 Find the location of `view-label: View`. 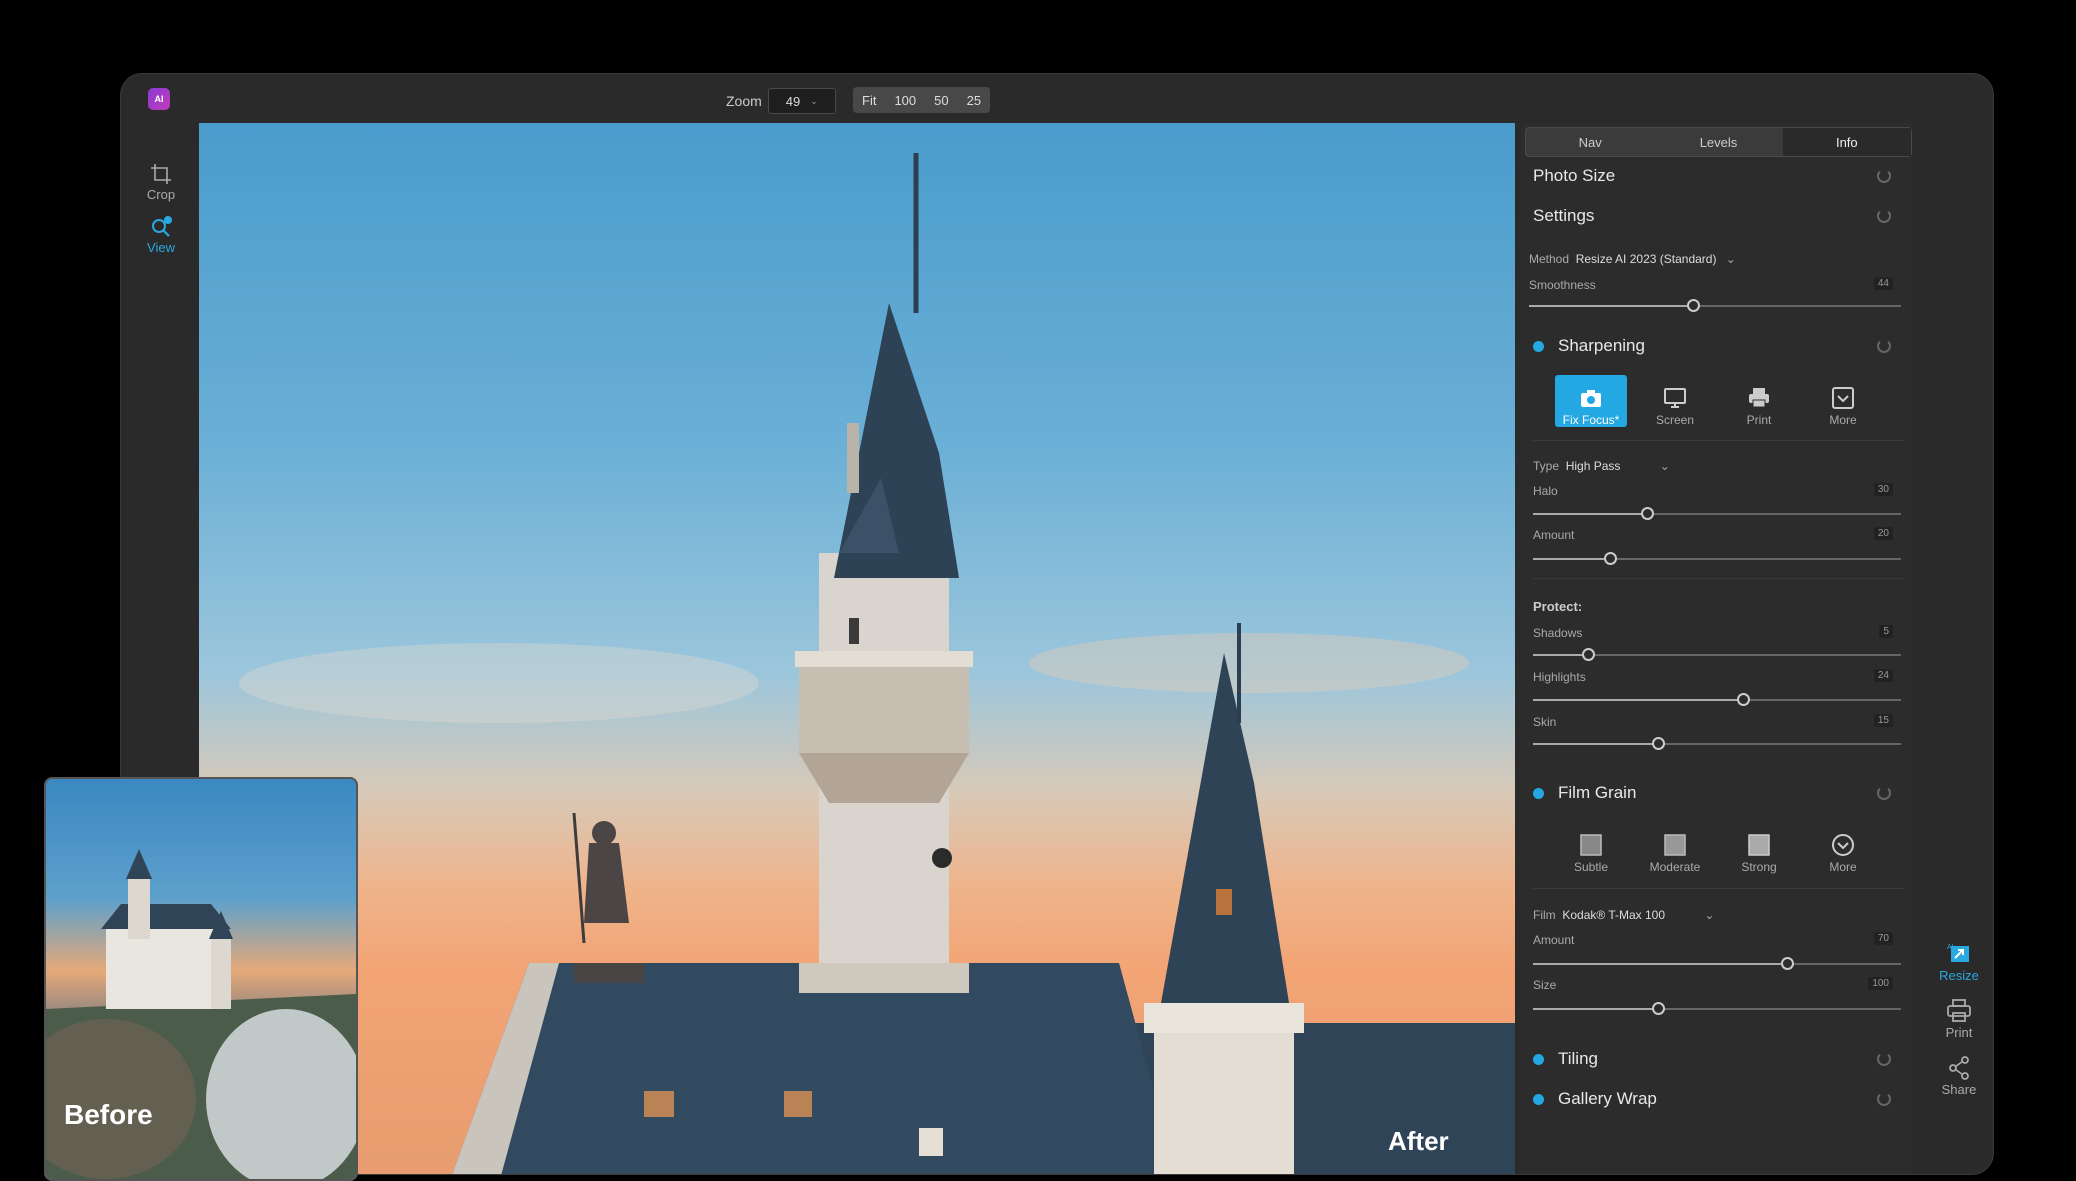

view-label: View is located at coordinates (161, 247).